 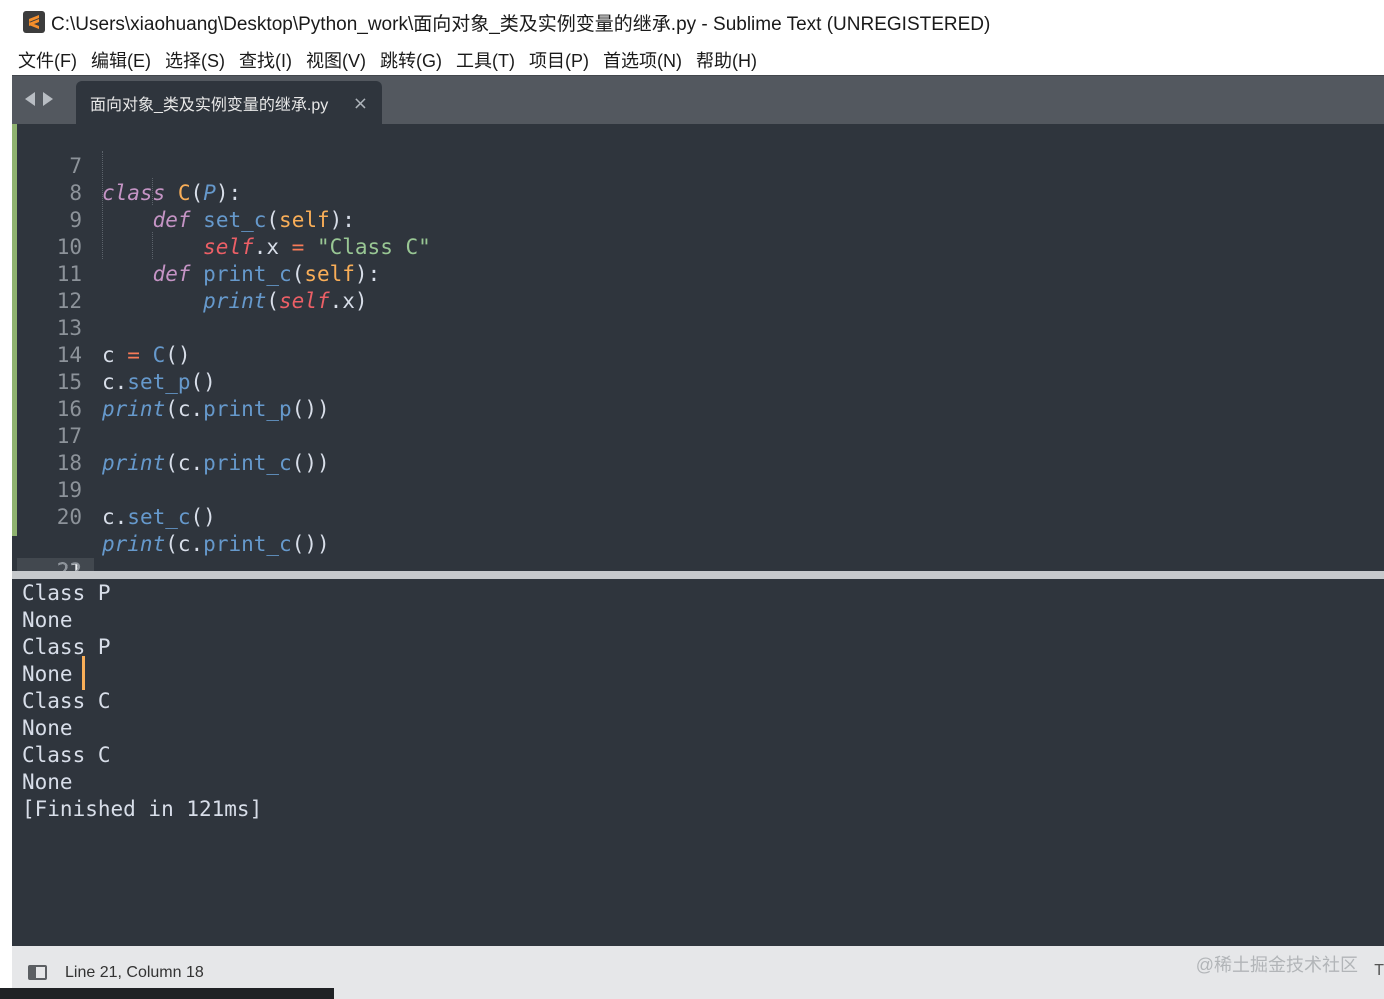 I want to click on tab-bar: 面向对象_类及实例变量的继承.py ×, so click(x=698, y=100).